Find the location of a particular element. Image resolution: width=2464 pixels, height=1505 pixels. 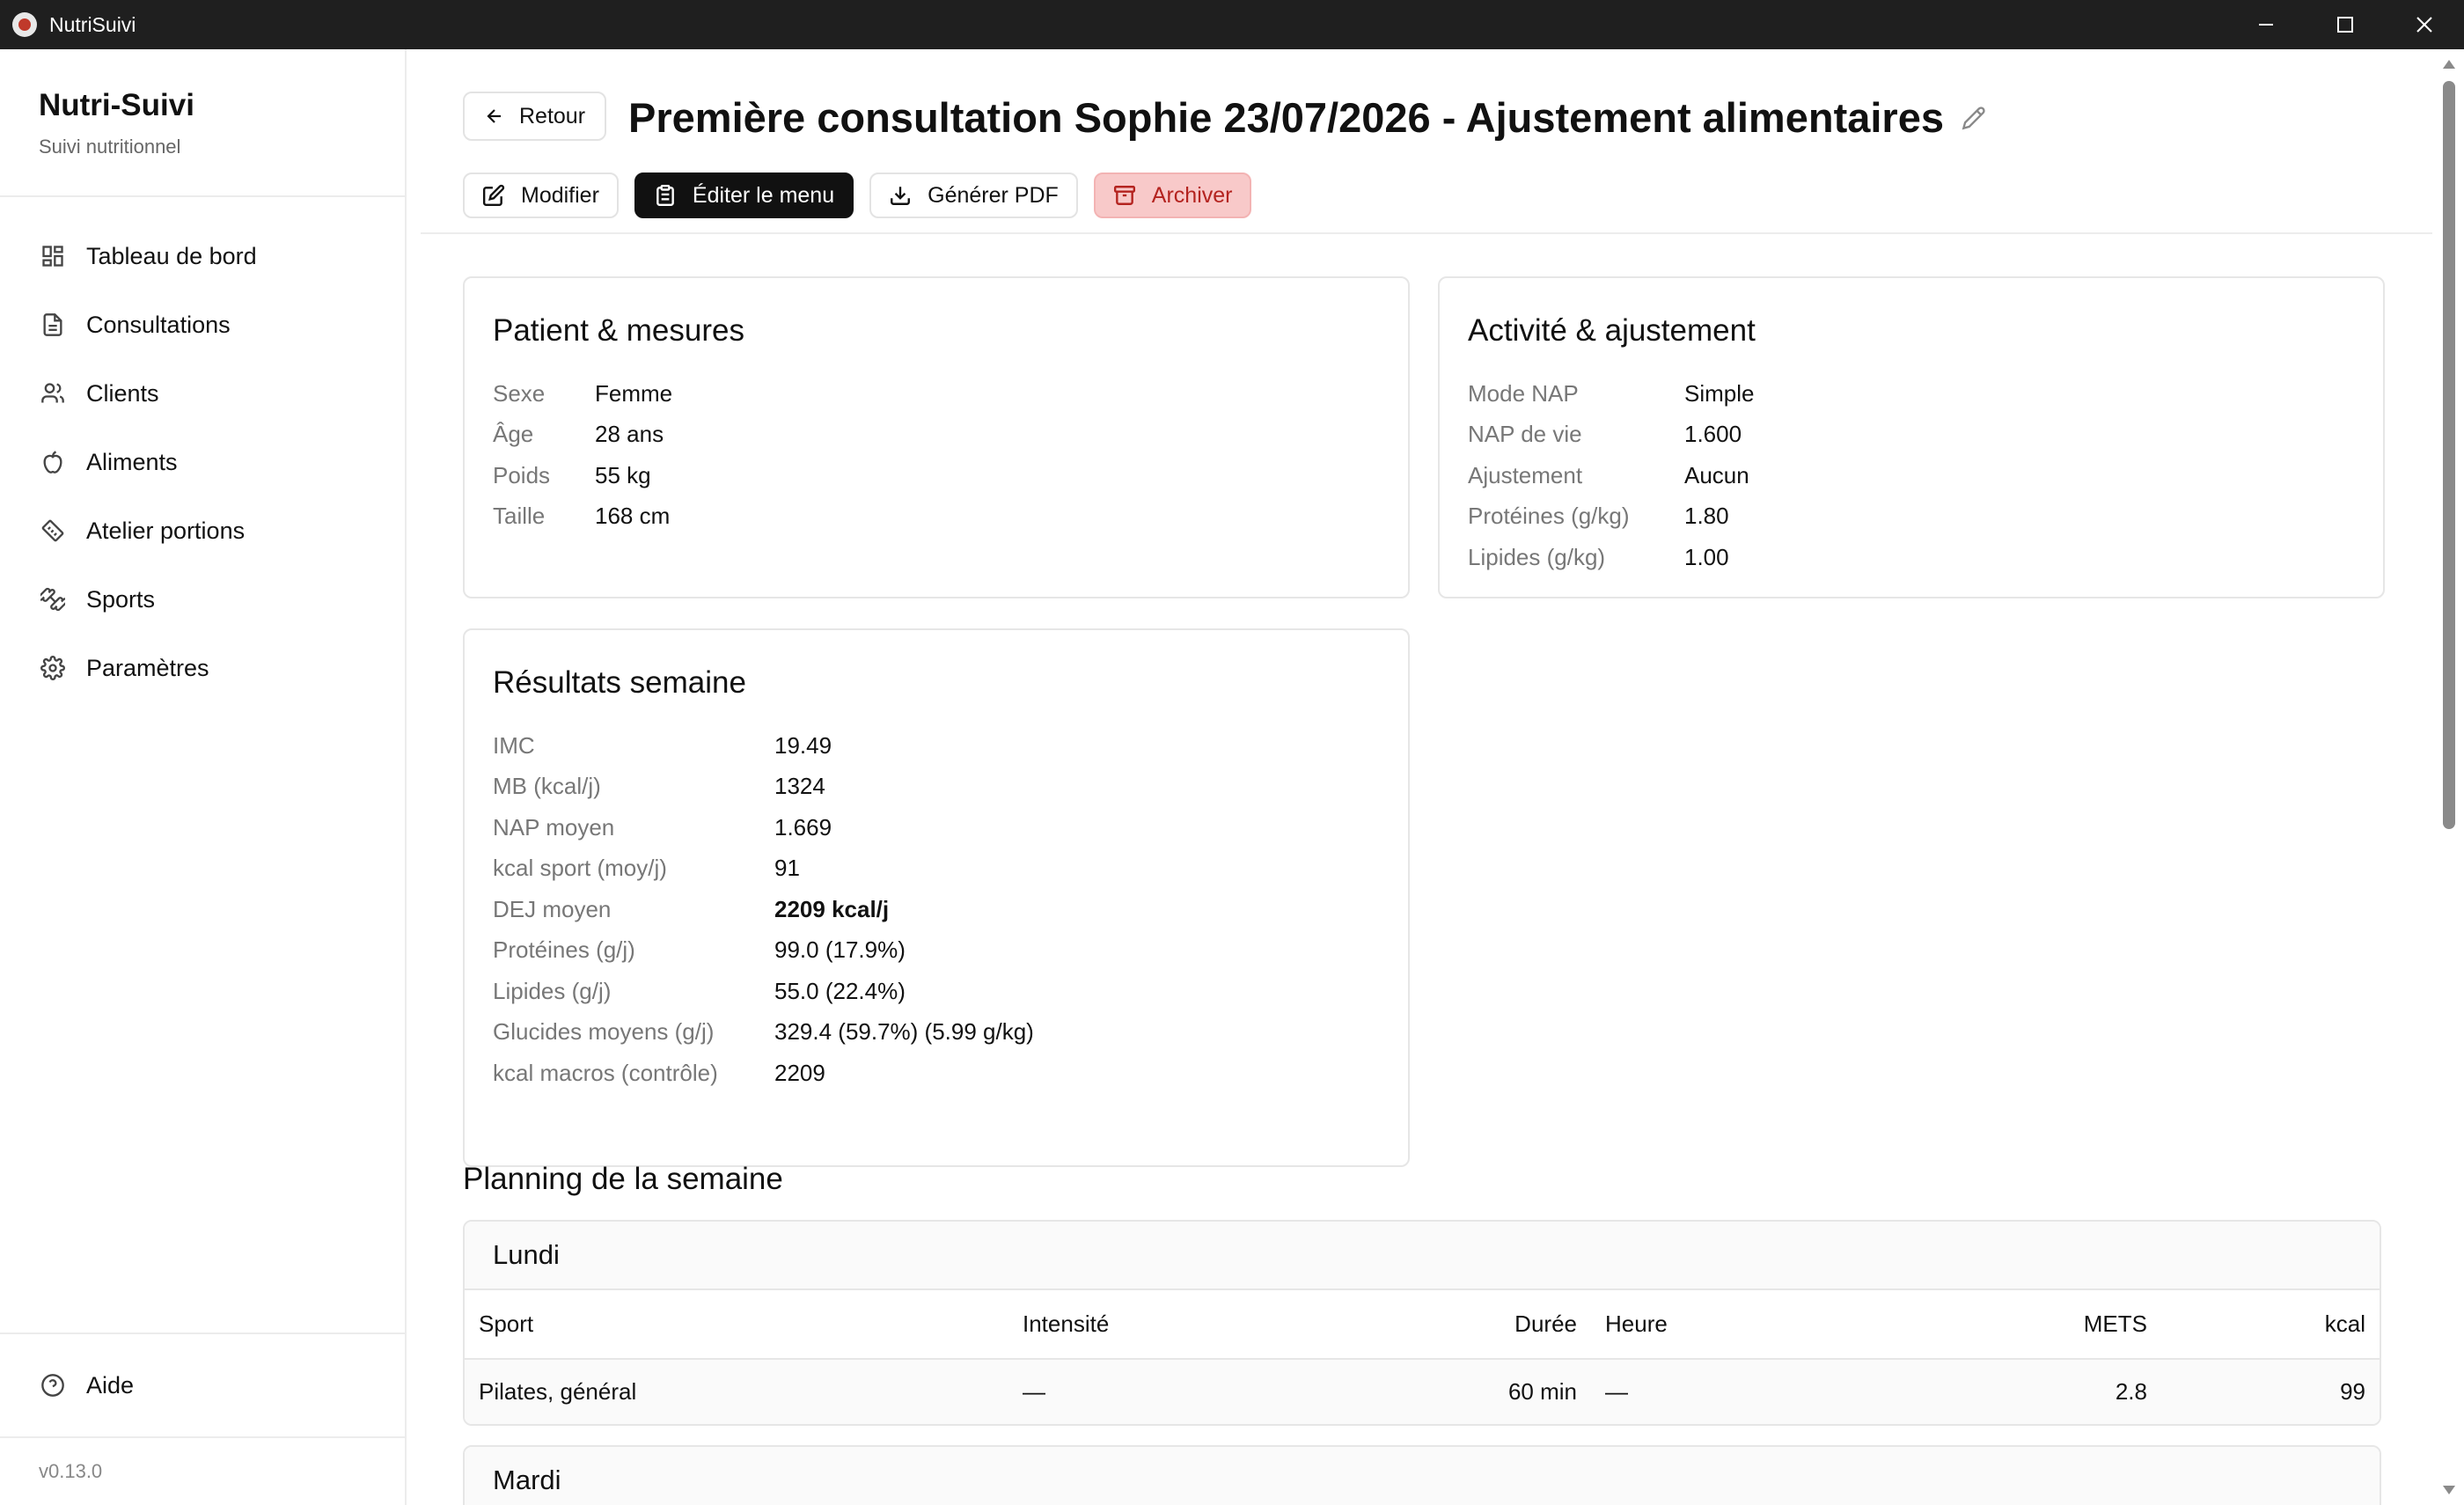

result-row: IMC 19.49 is located at coordinates (764, 746).